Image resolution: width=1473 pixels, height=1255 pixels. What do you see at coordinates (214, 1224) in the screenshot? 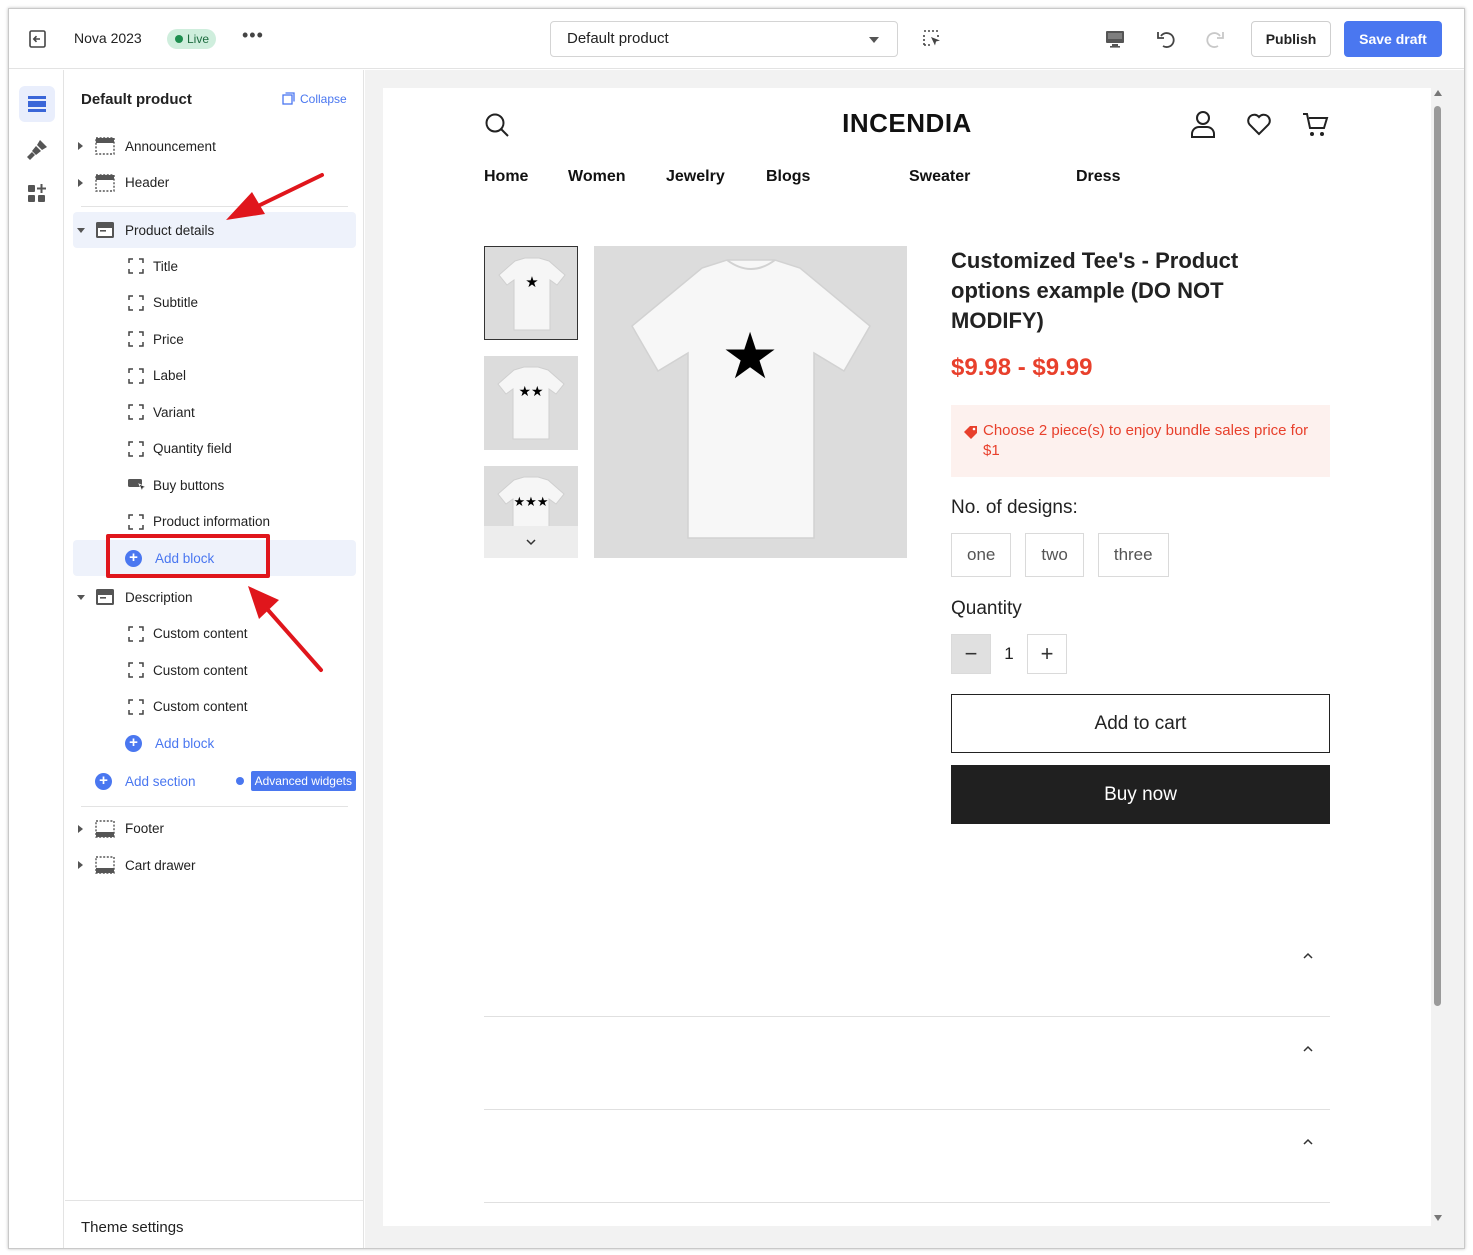
I see `theme-settings-link: Theme settings` at bounding box center [214, 1224].